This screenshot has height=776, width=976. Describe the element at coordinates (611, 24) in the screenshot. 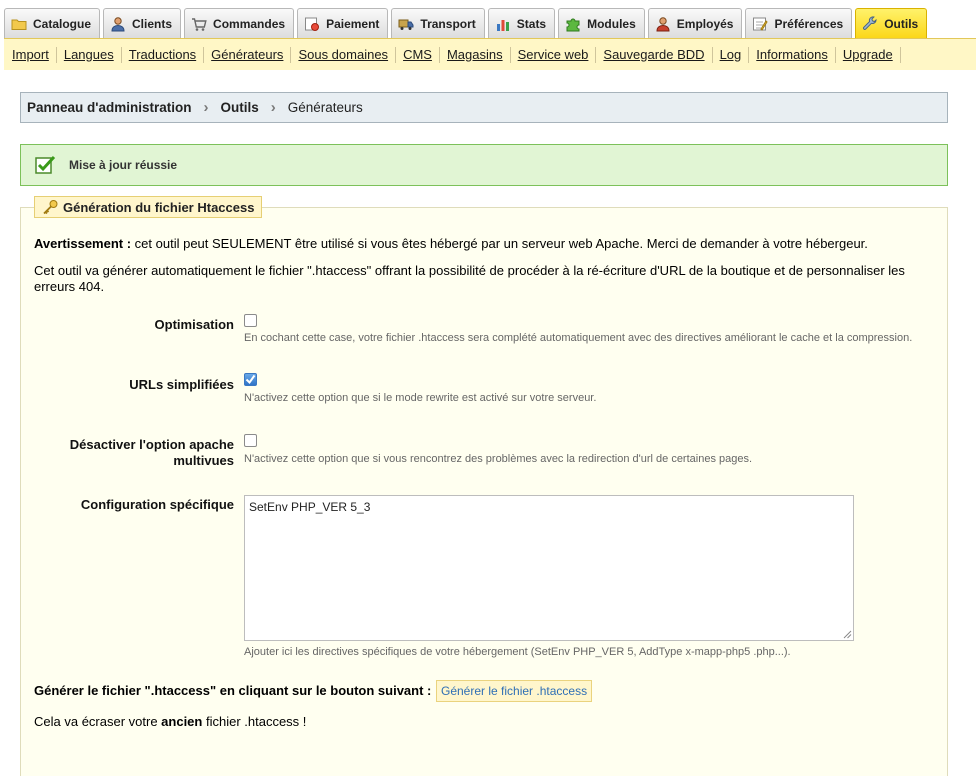

I see `tab-label: Modules` at that location.